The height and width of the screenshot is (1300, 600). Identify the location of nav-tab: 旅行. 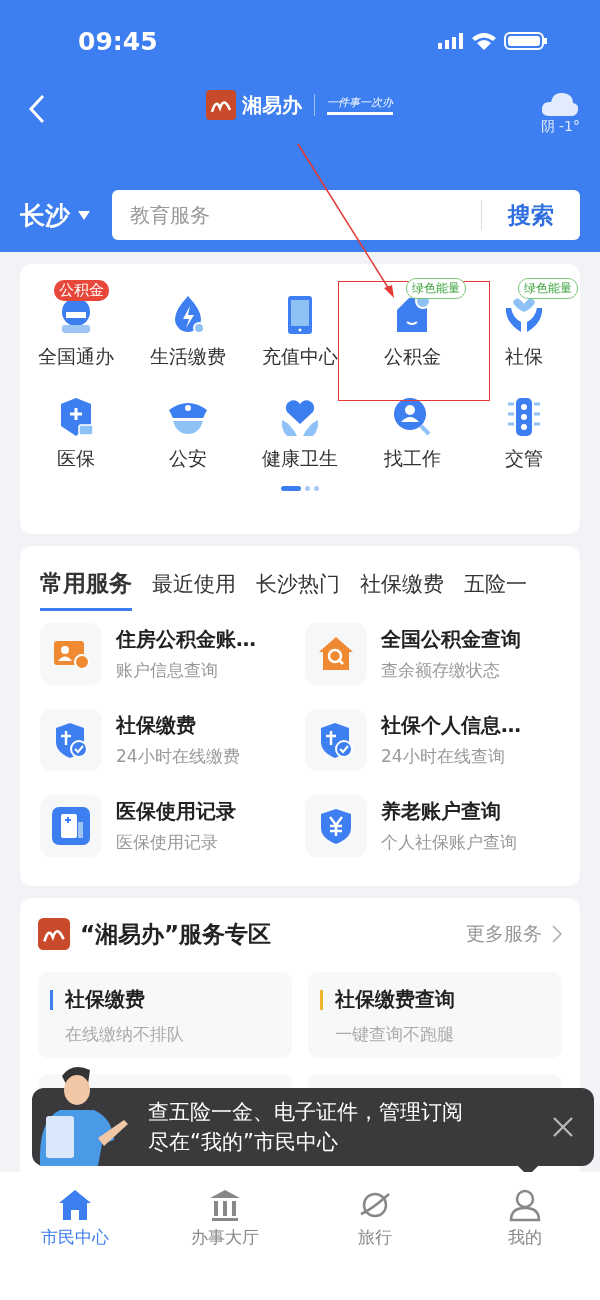
(375, 1236).